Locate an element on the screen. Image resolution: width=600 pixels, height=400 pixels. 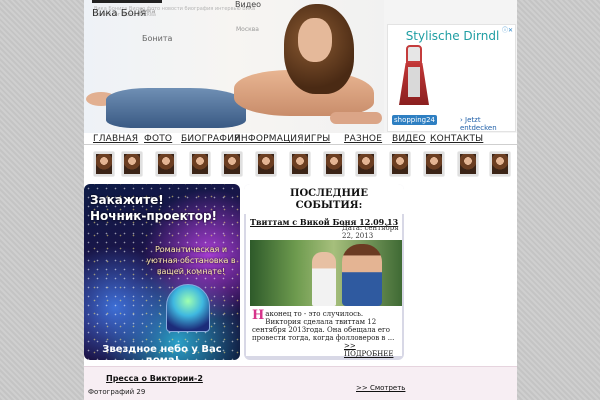
tag-vika: Вика is located at coordinates (147, 11).